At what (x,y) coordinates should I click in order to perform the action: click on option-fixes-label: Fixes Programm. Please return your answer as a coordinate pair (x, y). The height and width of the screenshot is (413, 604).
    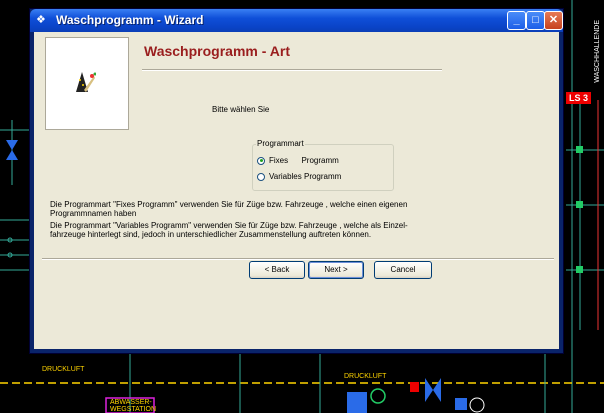
    Looking at the image, I should click on (304, 160).